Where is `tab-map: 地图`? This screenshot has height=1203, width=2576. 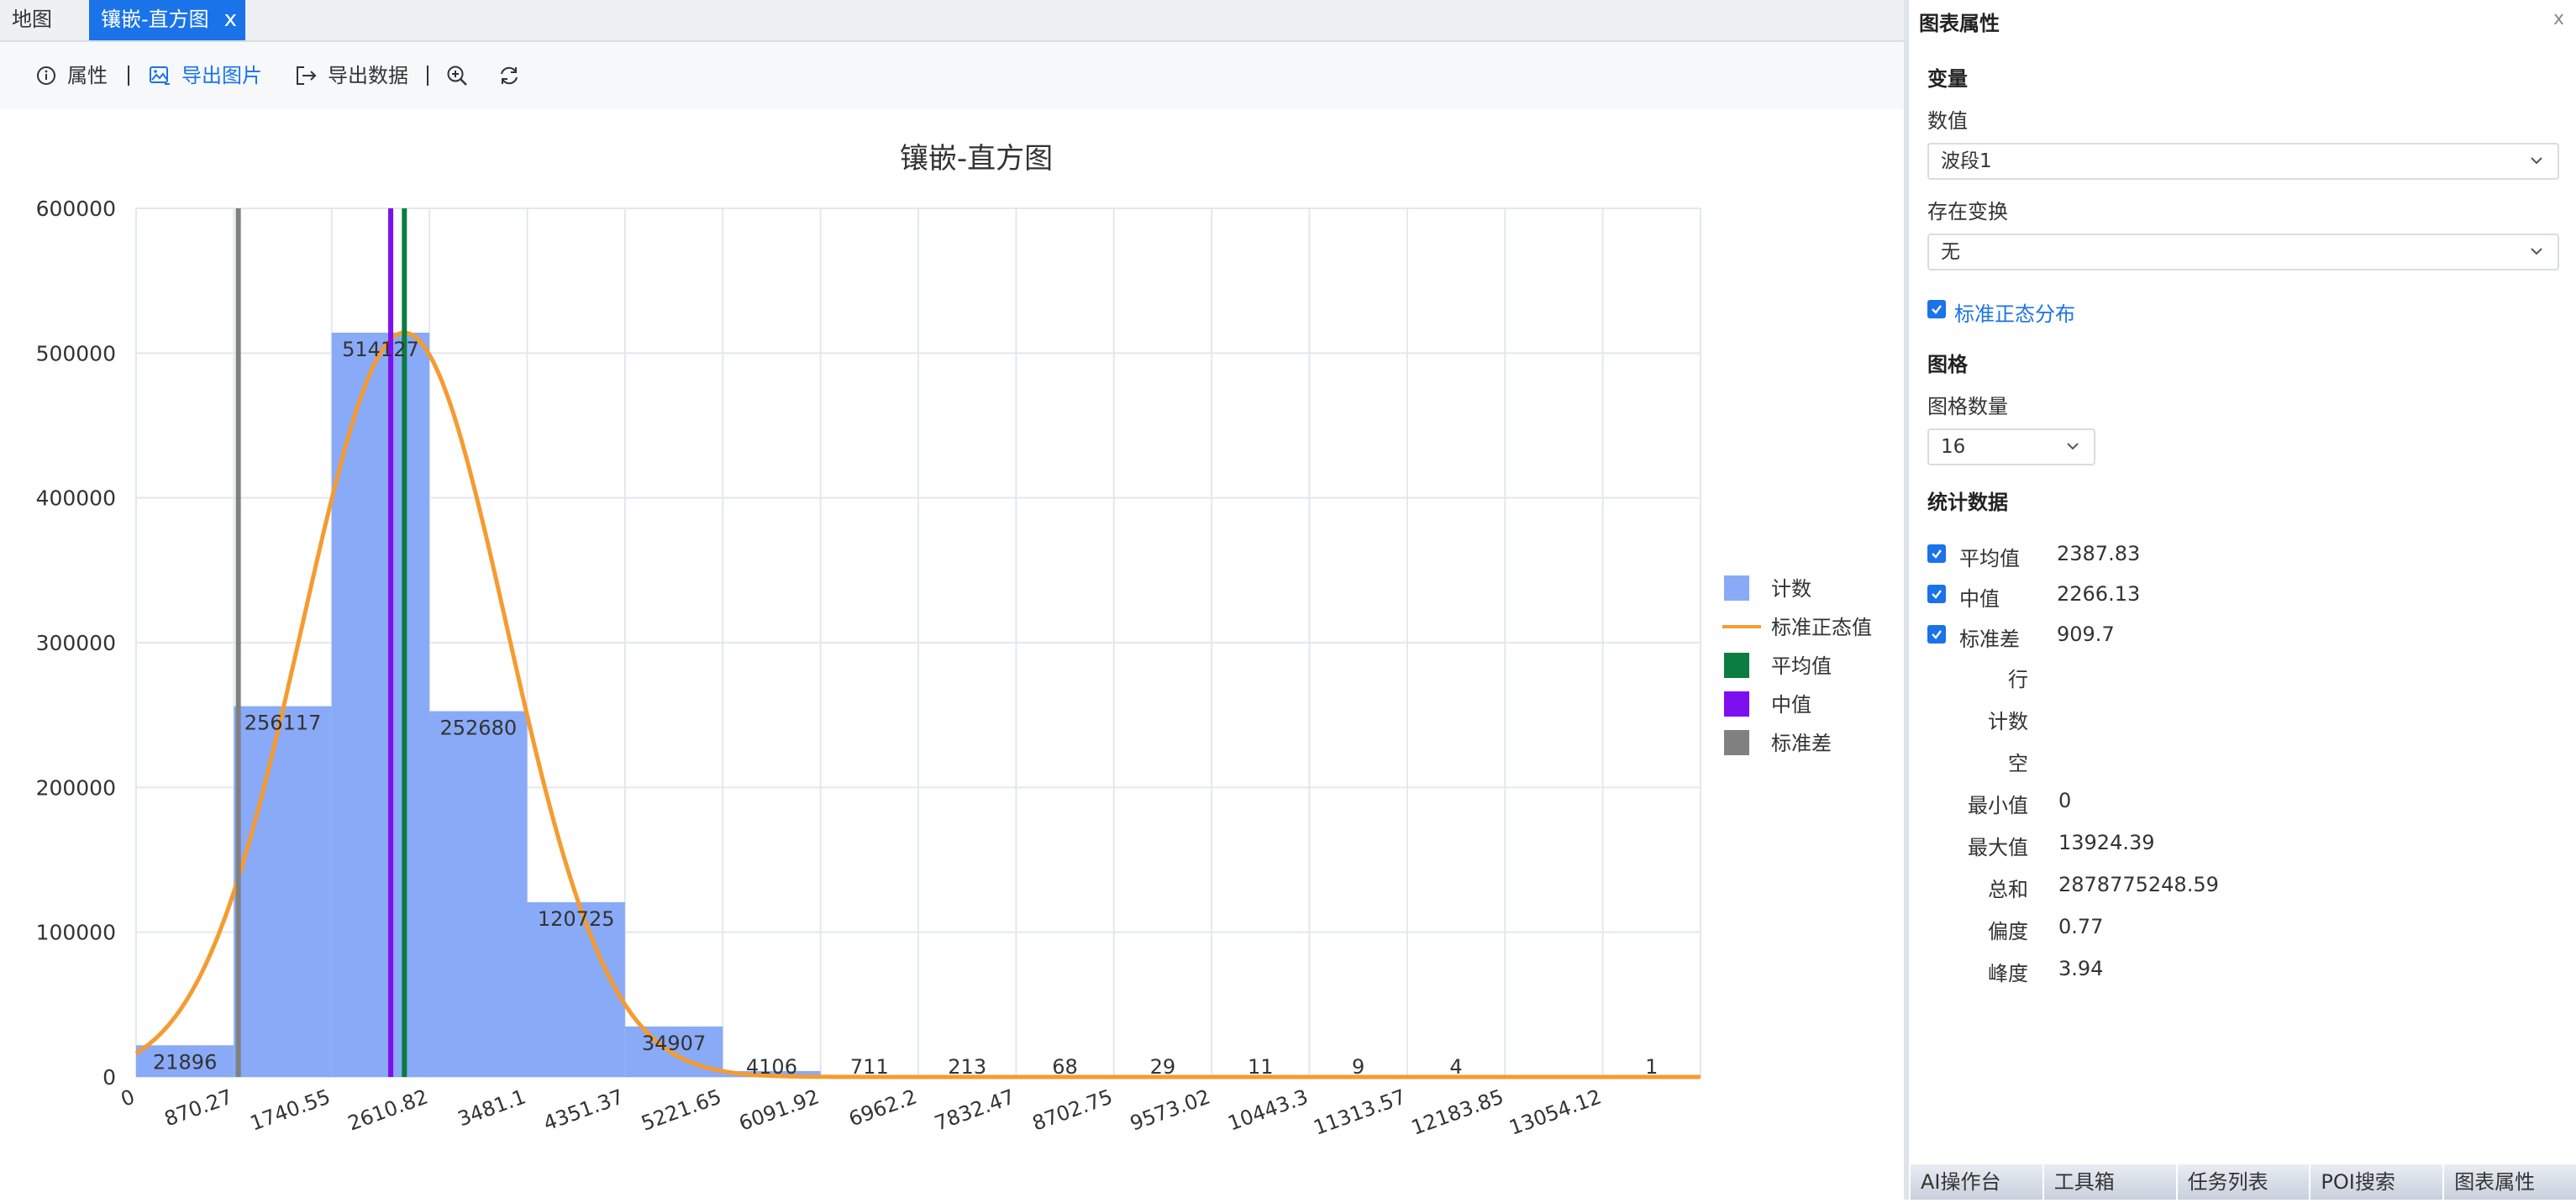 tab-map: 地图 is located at coordinates (32, 20).